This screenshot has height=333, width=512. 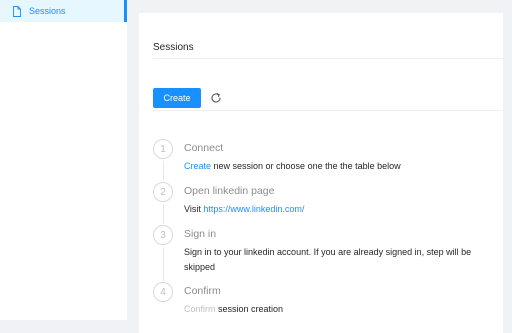 What do you see at coordinates (194, 209) in the screenshot?
I see `step-description-text: Visit` at bounding box center [194, 209].